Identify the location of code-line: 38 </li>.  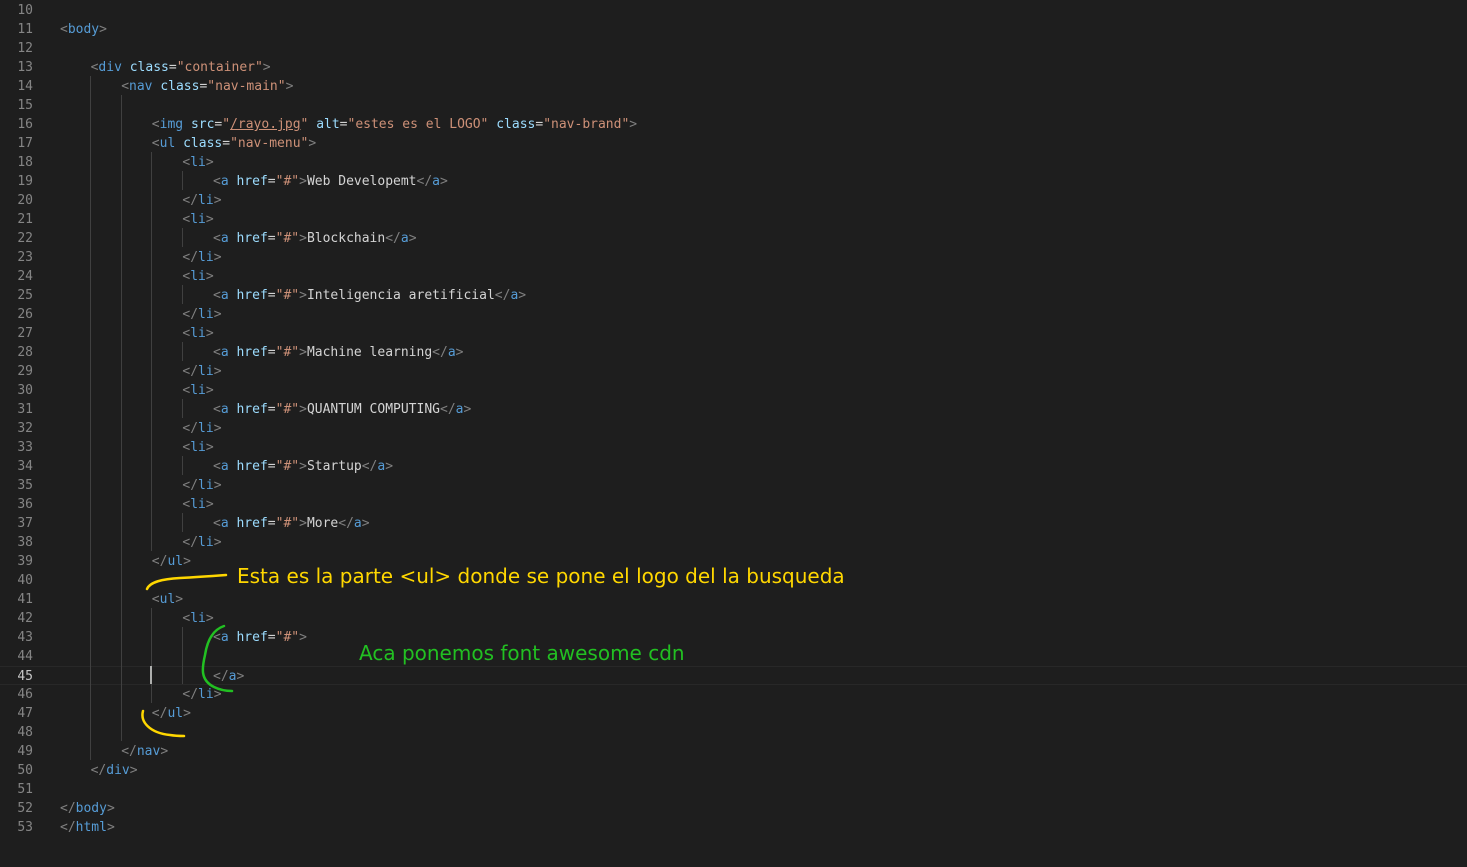
(733, 542).